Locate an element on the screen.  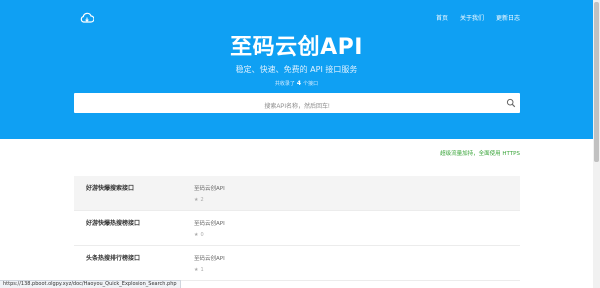
nav-about-link: 关于我们 is located at coordinates (472, 19).